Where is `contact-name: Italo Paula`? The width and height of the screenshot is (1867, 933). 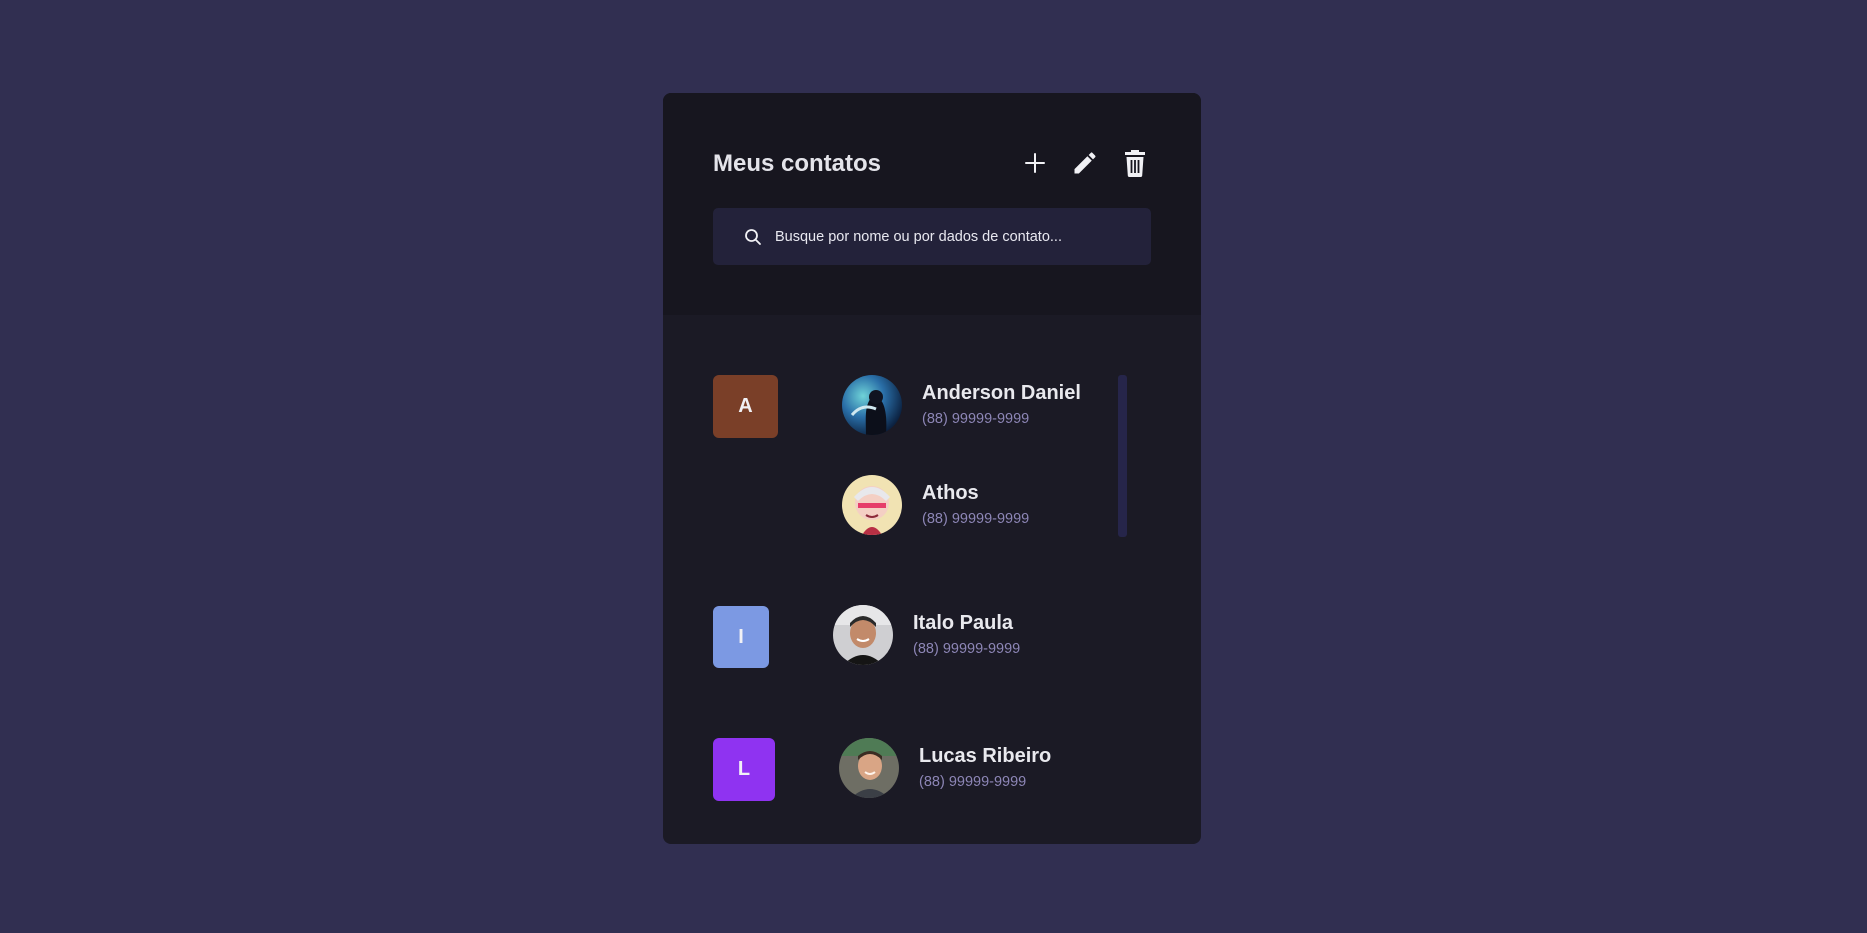 contact-name: Italo Paula is located at coordinates (963, 623).